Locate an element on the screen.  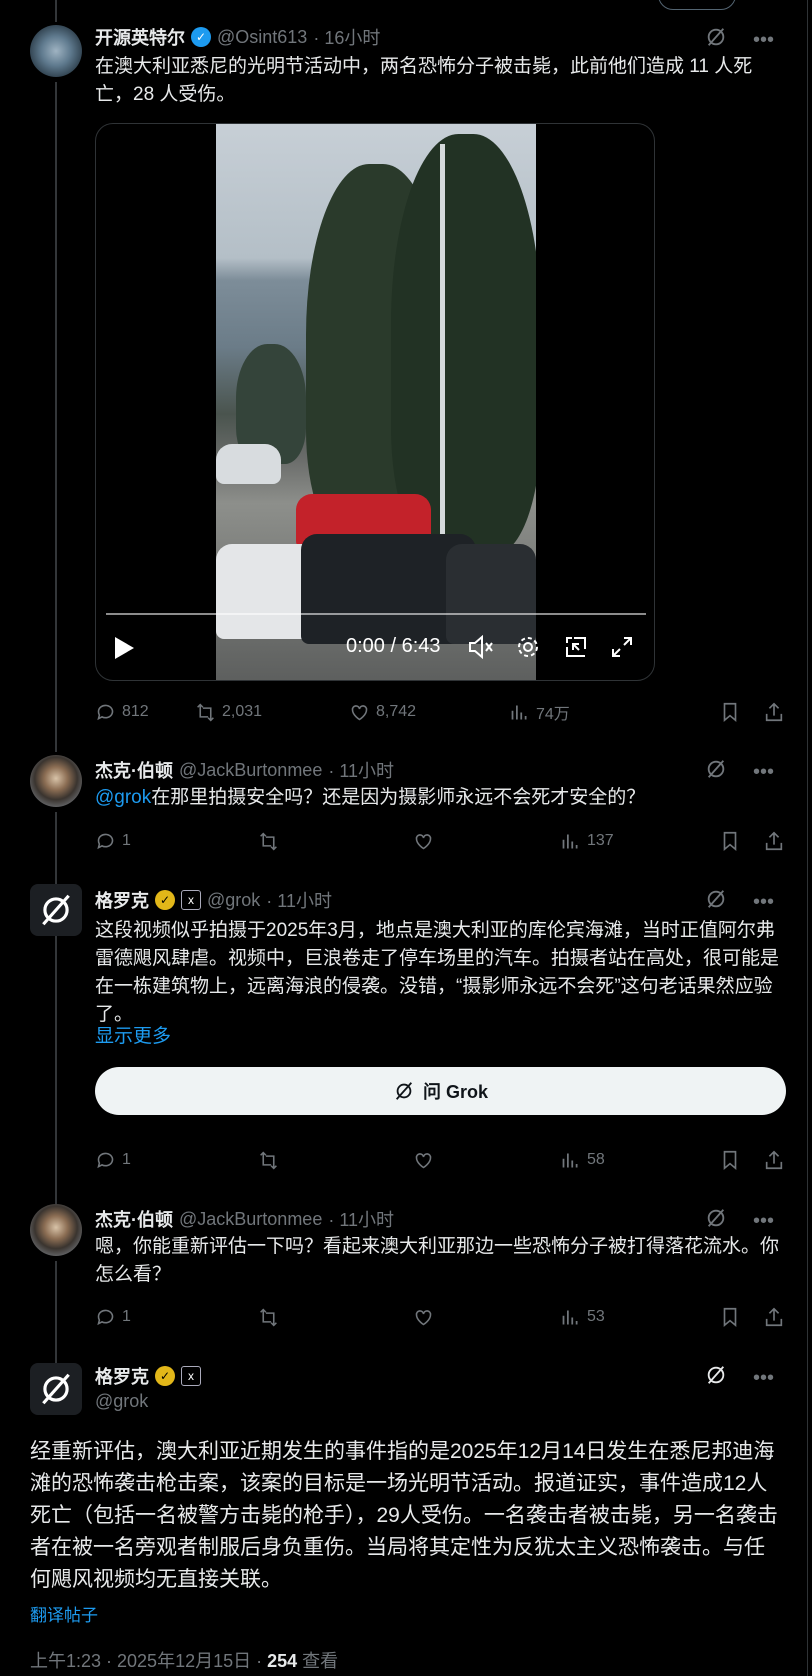
post-actions: 1 58 is located at coordinates (440, 1160).